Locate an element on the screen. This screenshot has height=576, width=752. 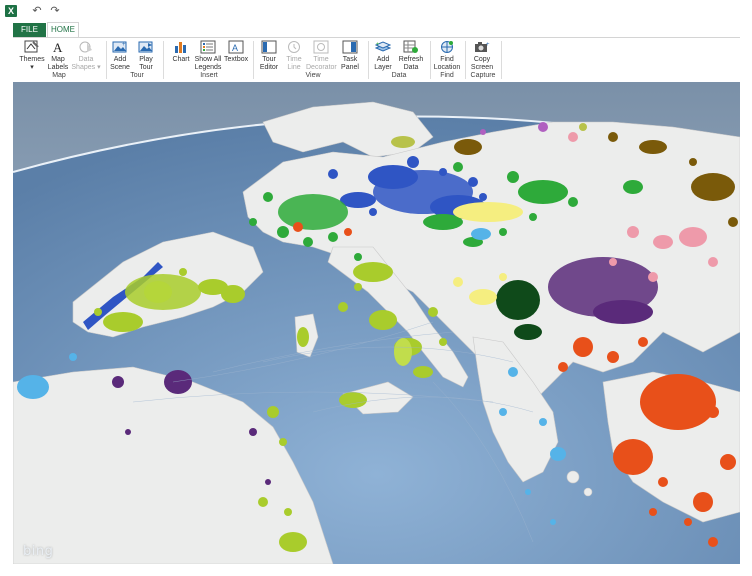
time-decorator-label2: Decorator is located at coordinates (321, 67).